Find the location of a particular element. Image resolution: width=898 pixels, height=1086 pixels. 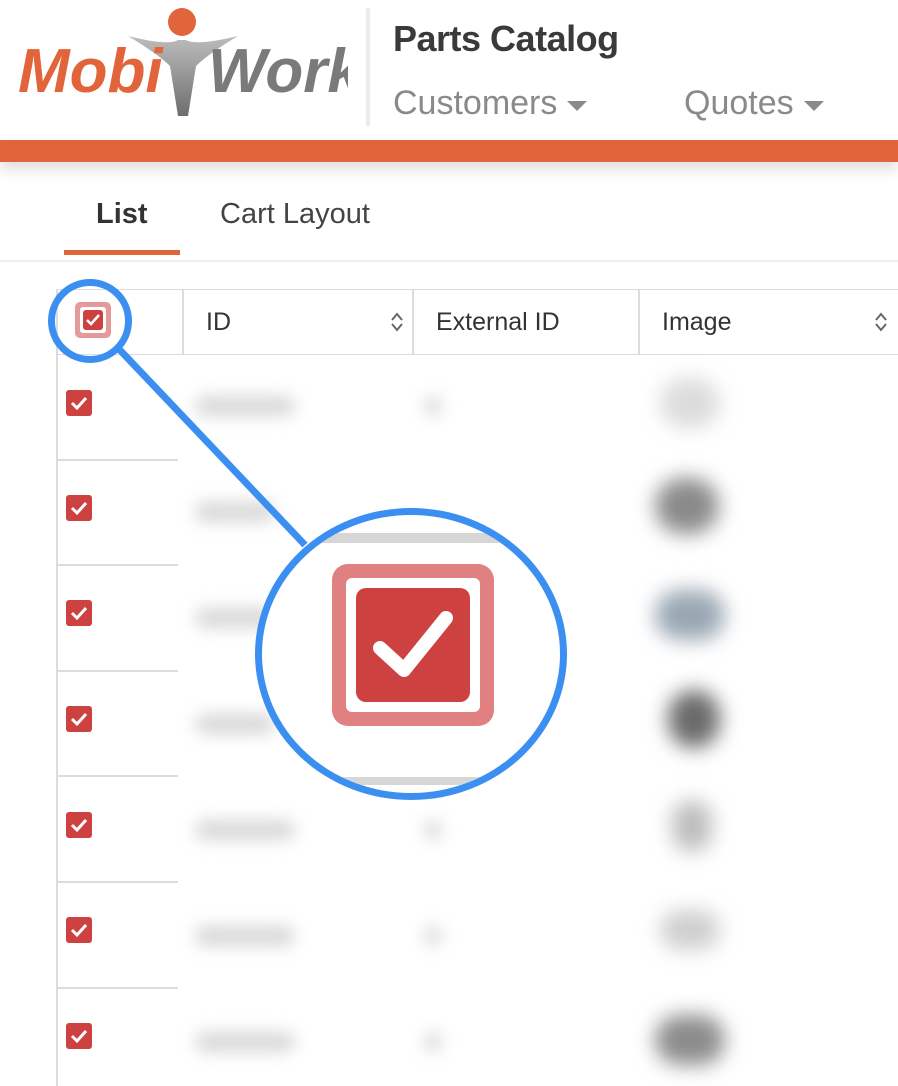

magnified-checkbox-frame is located at coordinates (413, 645).